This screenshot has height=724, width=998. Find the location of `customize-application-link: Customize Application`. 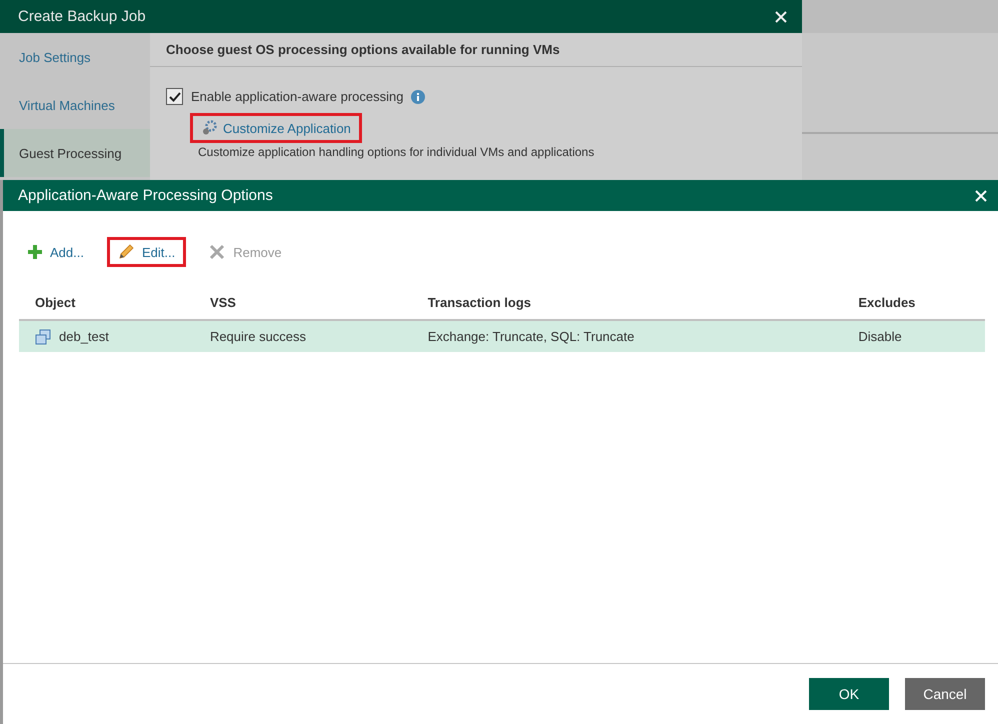

customize-application-link: Customize Application is located at coordinates (276, 128).